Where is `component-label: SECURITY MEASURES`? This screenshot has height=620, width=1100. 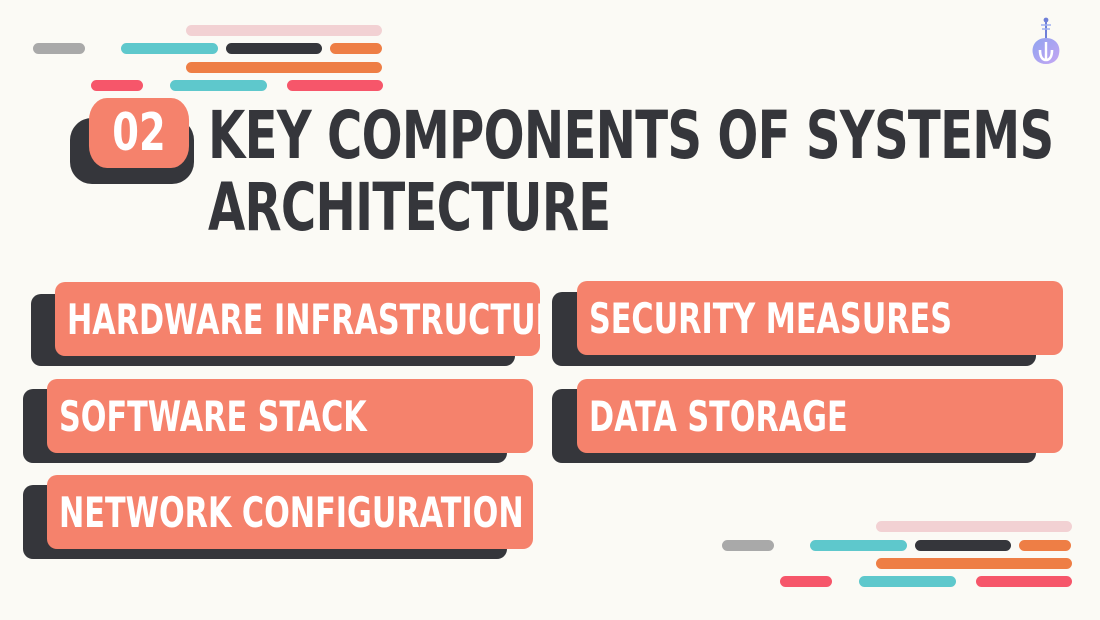 component-label: SECURITY MEASURES is located at coordinates (770, 318).